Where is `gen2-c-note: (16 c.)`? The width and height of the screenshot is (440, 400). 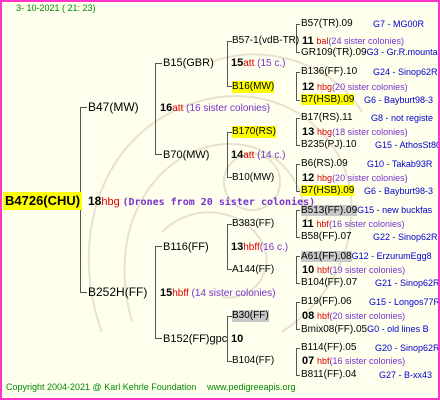
gen2-c-note: (16 c.) is located at coordinates (274, 247).